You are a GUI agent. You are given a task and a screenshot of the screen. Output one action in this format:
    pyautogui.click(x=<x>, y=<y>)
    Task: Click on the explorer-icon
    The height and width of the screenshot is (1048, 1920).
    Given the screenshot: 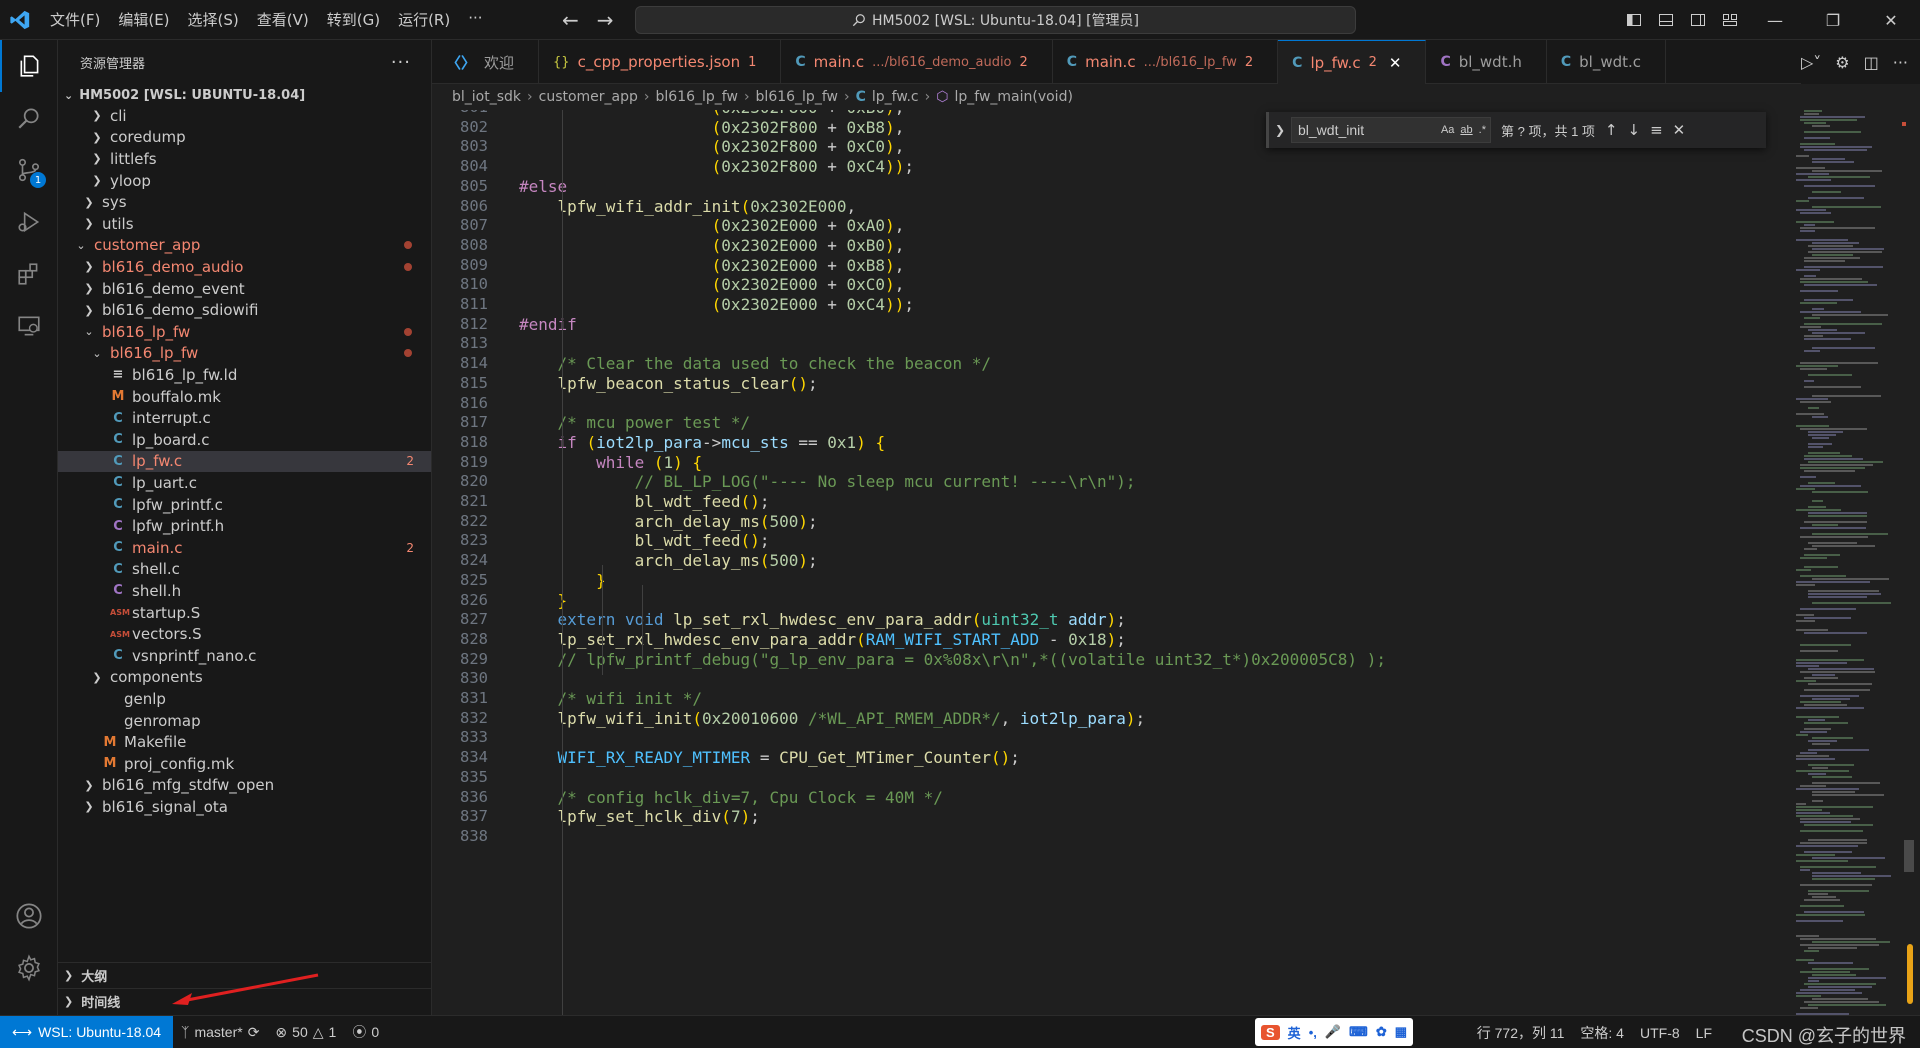 What is the action you would take?
    pyautogui.click(x=29, y=66)
    